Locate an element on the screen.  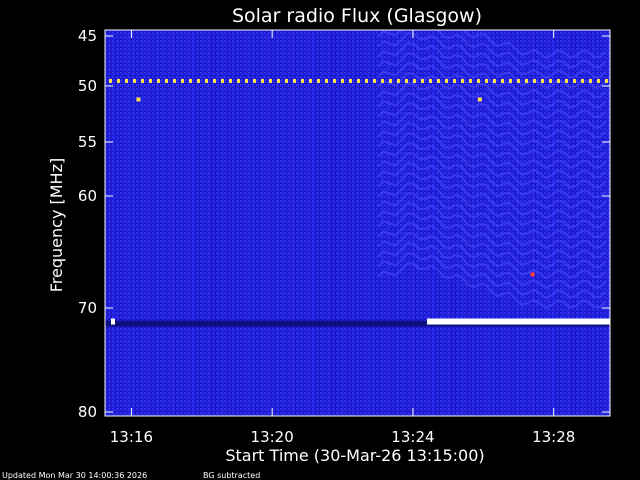
y-tick-label: 70 is located at coordinates (87, 308).